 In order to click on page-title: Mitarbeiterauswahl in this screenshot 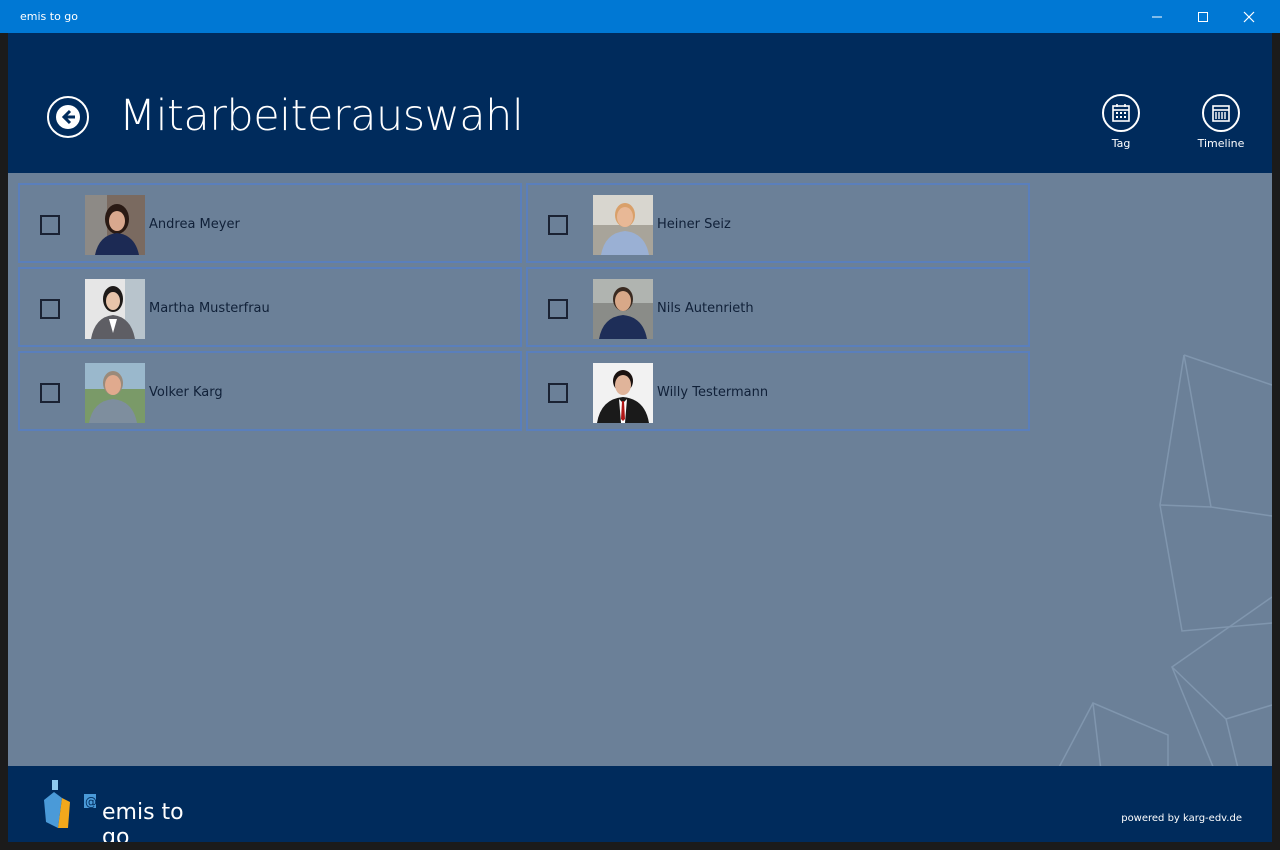, I will do `click(321, 116)`.